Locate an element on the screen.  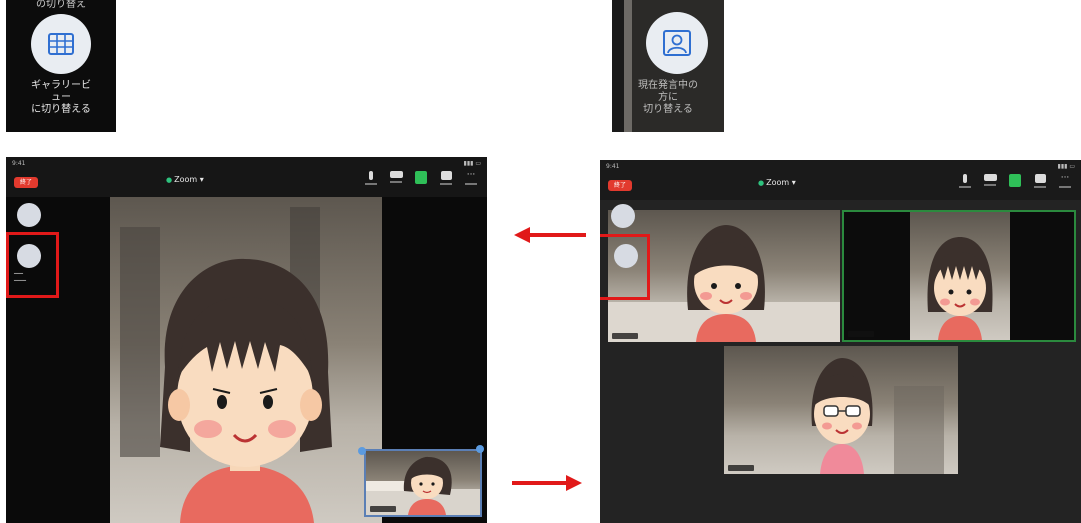
self-view-name-tag is located at coordinates (383, 509).